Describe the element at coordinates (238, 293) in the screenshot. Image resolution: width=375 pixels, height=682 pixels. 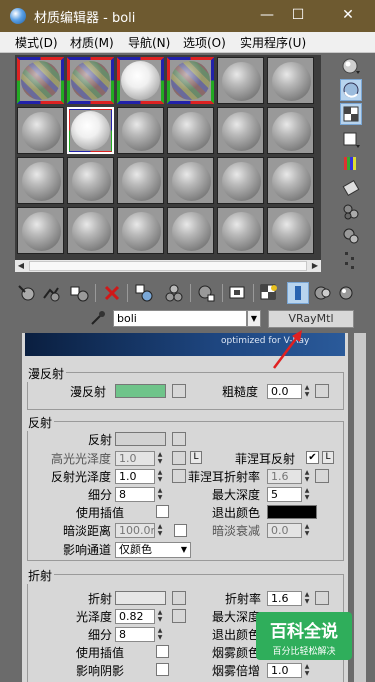
I see `show-map-in-viewport-icon` at that location.